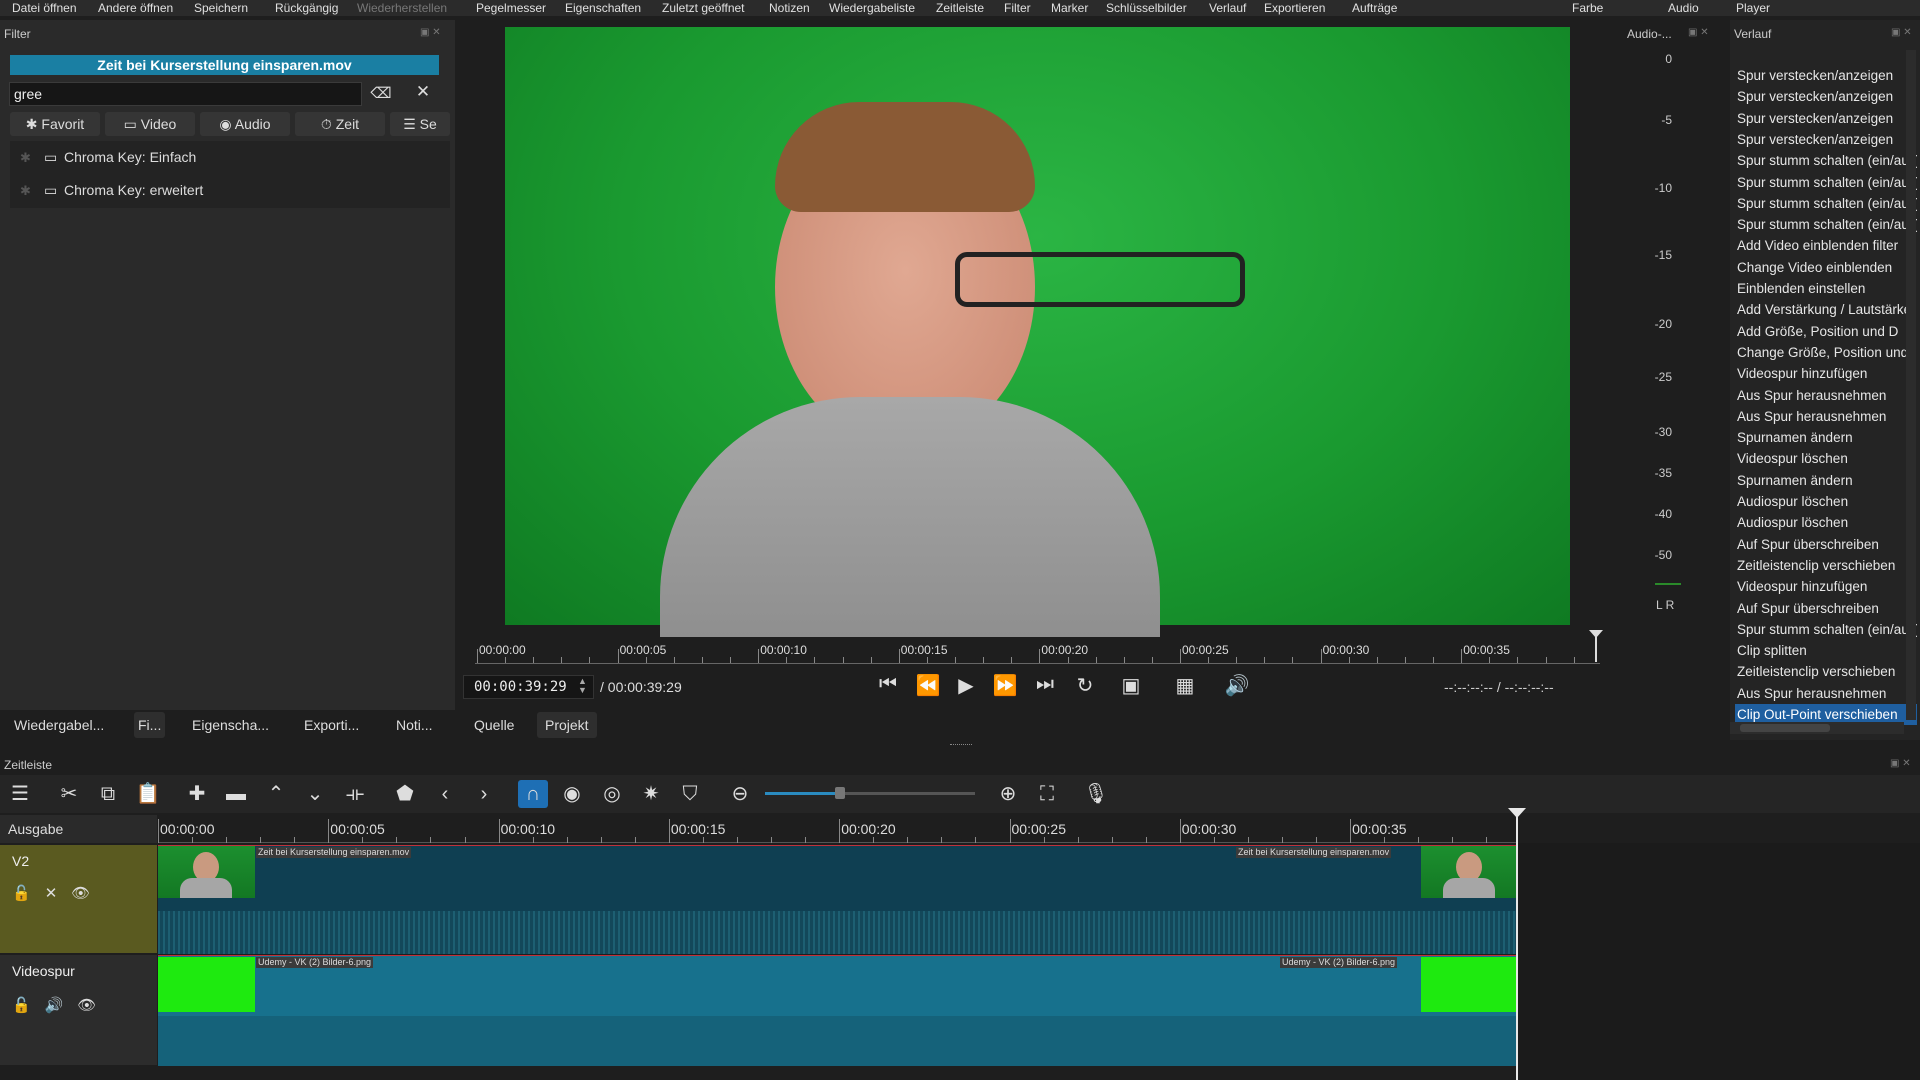 Image resolution: width=1920 pixels, height=1080 pixels. What do you see at coordinates (405, 794) in the screenshot?
I see `marker-icon: ⬟` at bounding box center [405, 794].